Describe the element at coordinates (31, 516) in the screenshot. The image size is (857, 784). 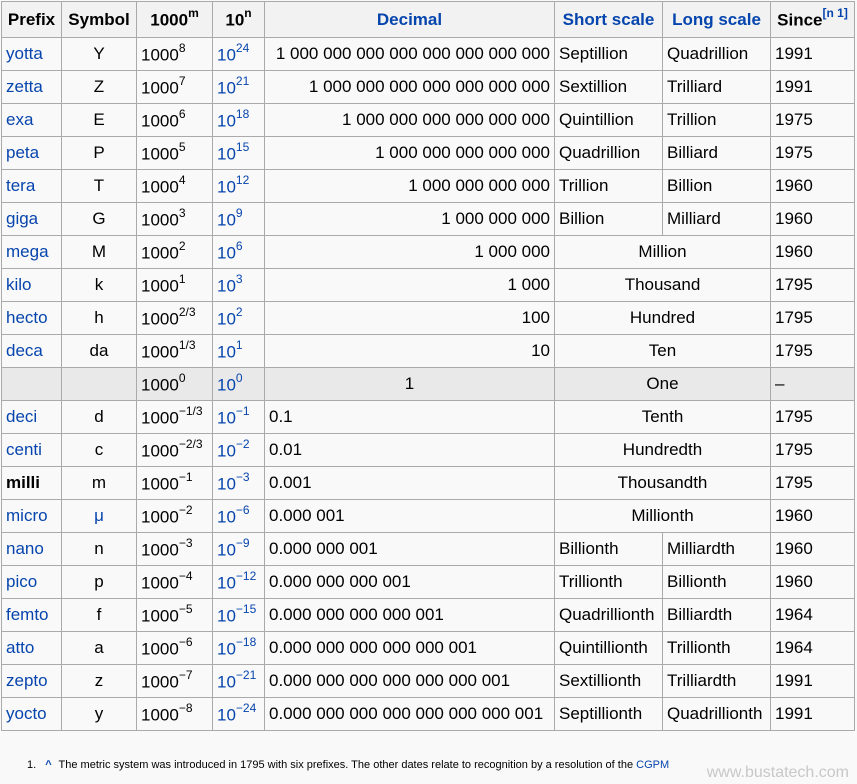
I see `prefix-cell: micro` at that location.